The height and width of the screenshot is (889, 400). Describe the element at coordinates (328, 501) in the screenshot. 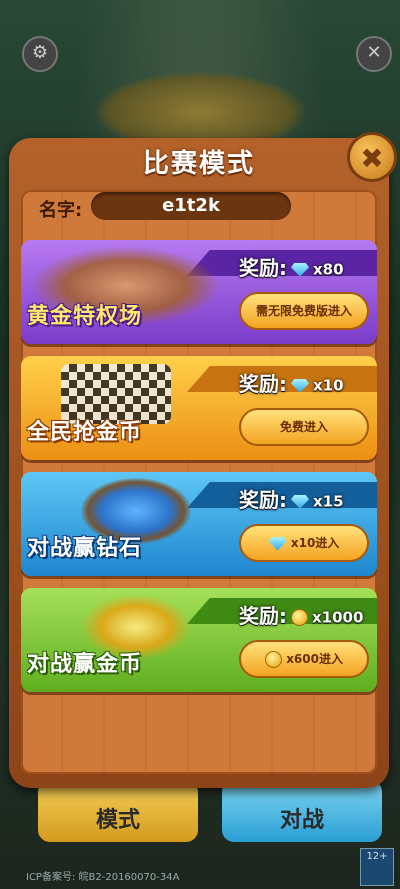

I see `reward-amount: x15` at that location.